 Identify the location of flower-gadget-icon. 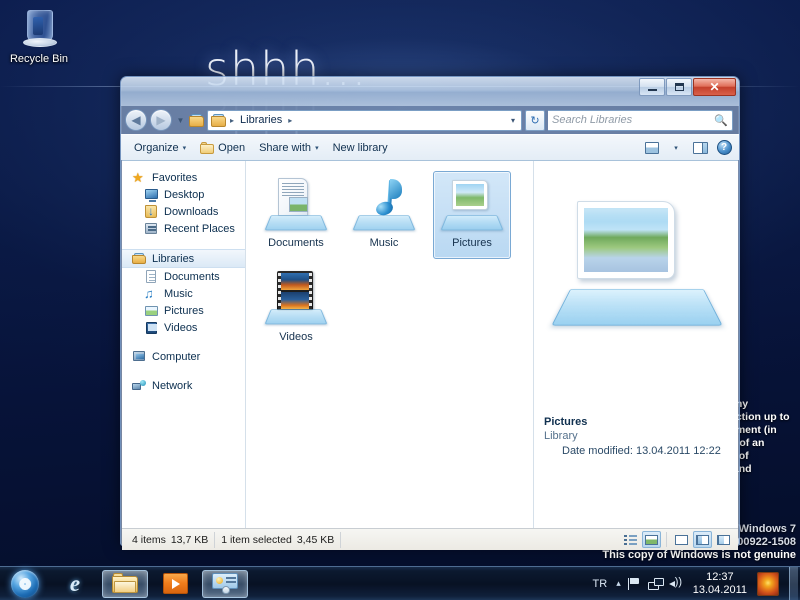
(768, 583).